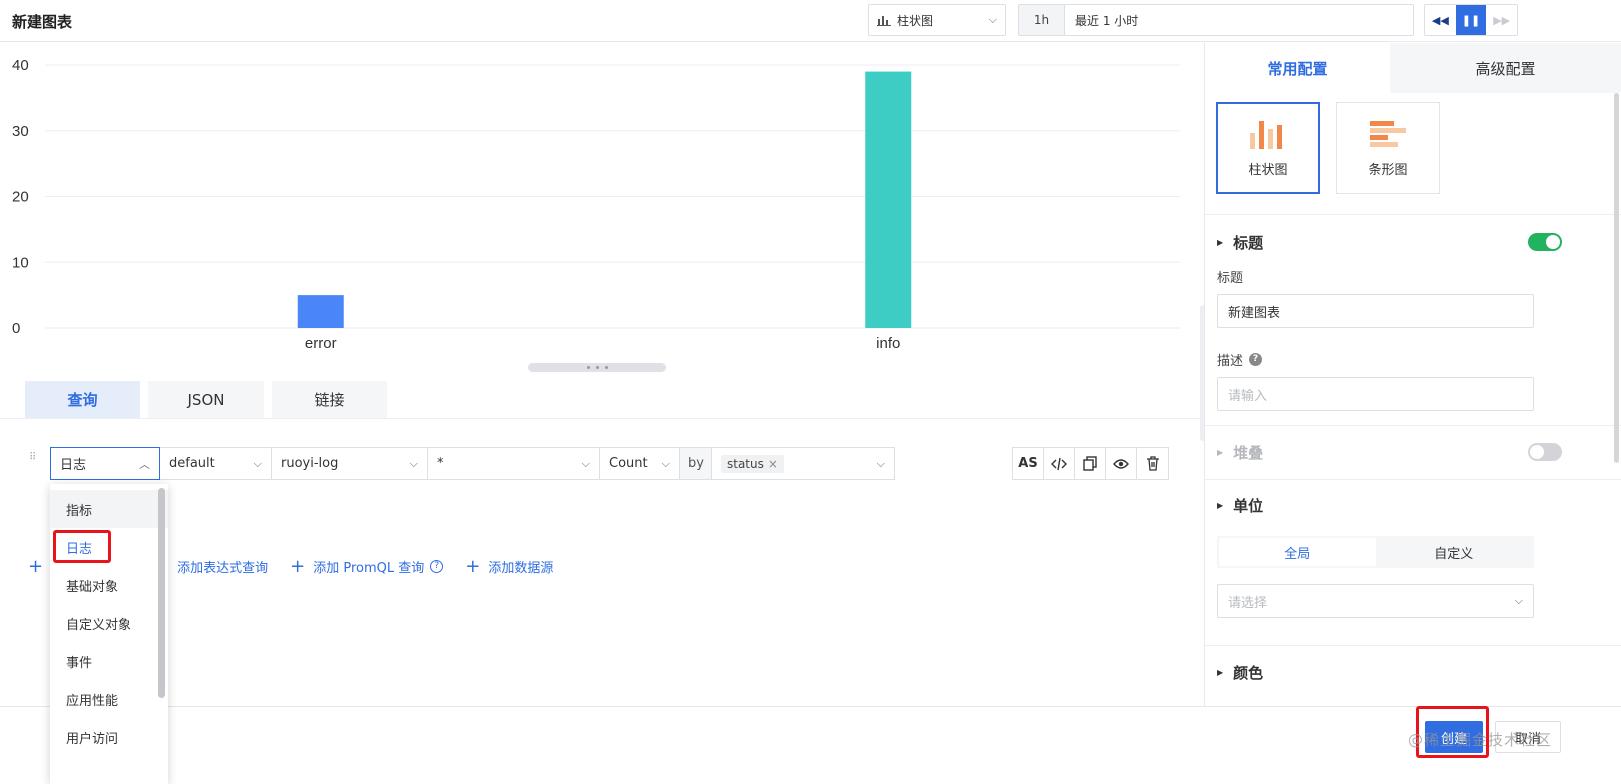 This screenshot has width=1621, height=784. What do you see at coordinates (1268, 170) in the screenshot?
I see `viz-card-bar-label: 柱状图` at bounding box center [1268, 170].